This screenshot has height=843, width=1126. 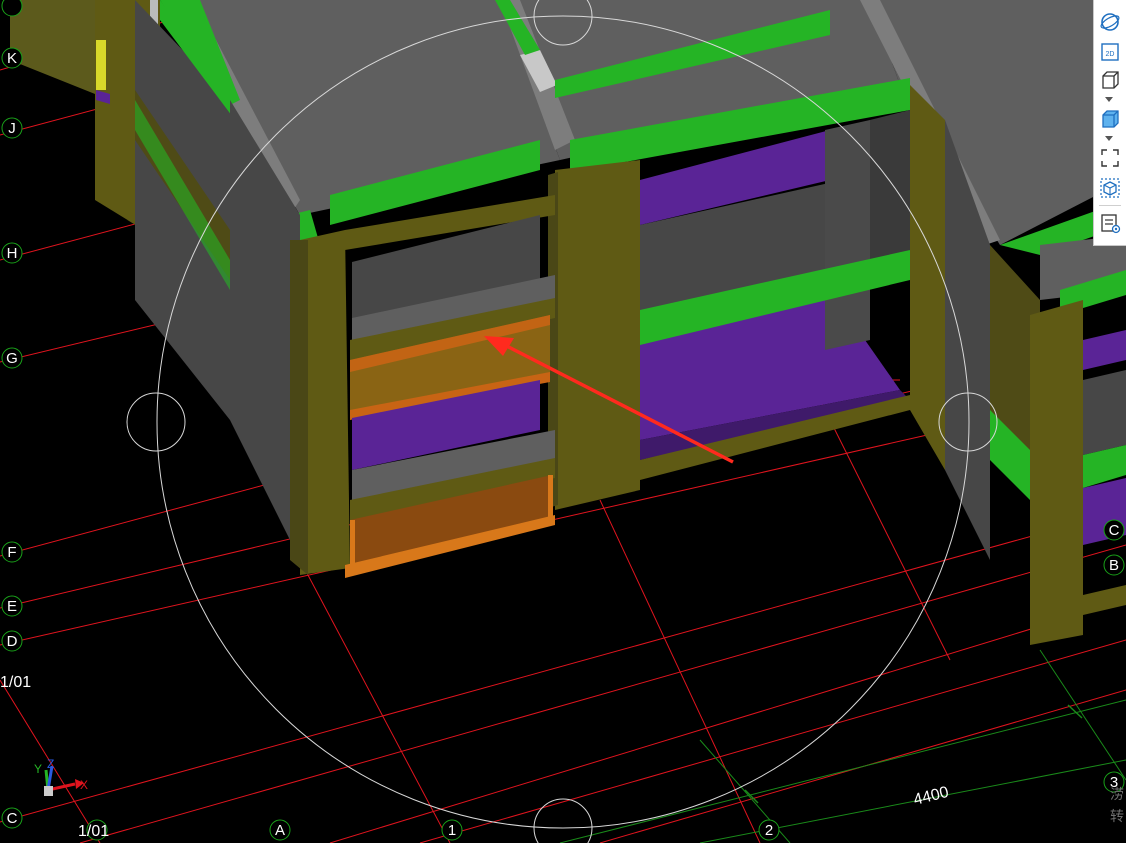 I want to click on properties-panel-icon, so click(x=1111, y=224).